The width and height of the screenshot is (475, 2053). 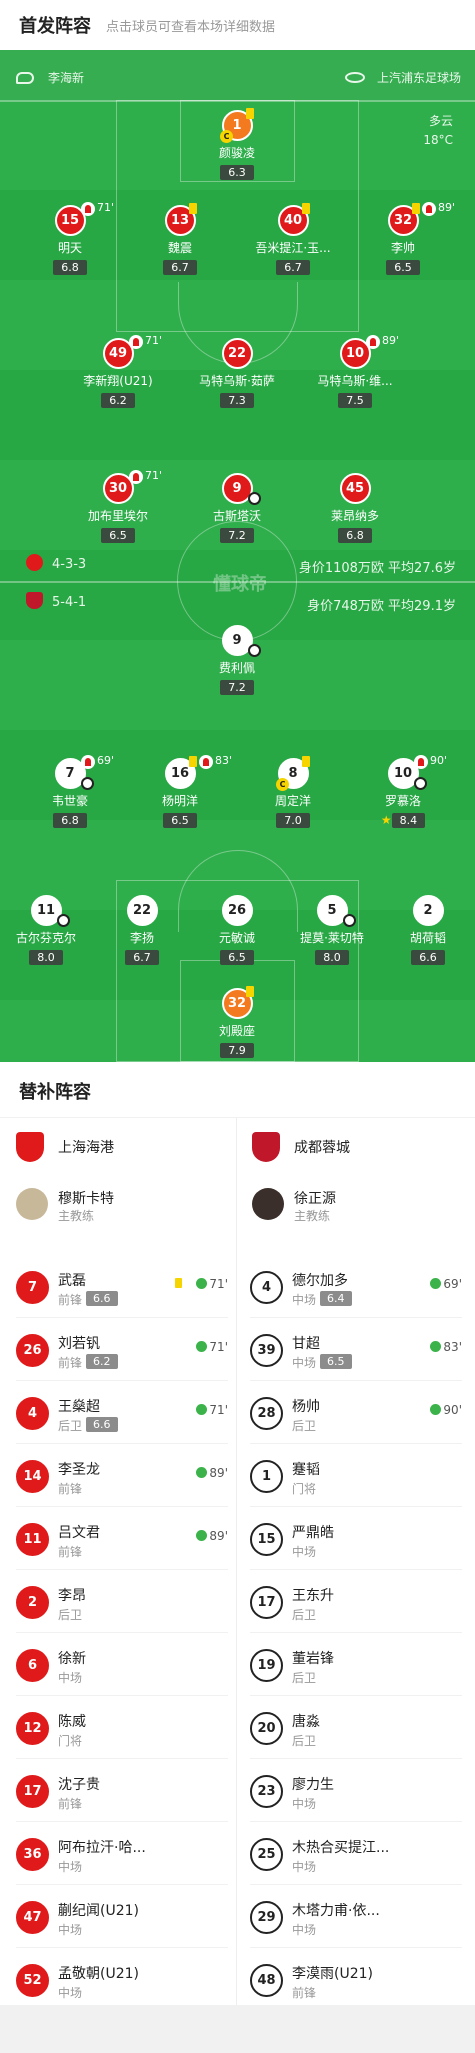 I want to click on home-player: 32 89' 李帅 6.5, so click(x=403, y=238).